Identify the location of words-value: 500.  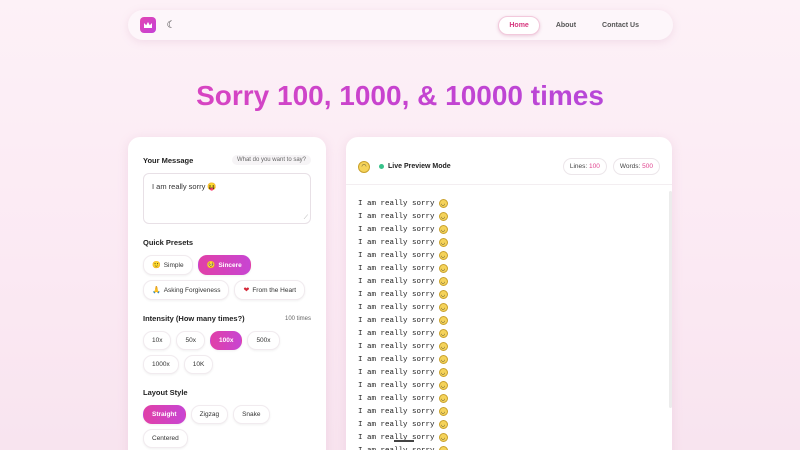
(647, 166).